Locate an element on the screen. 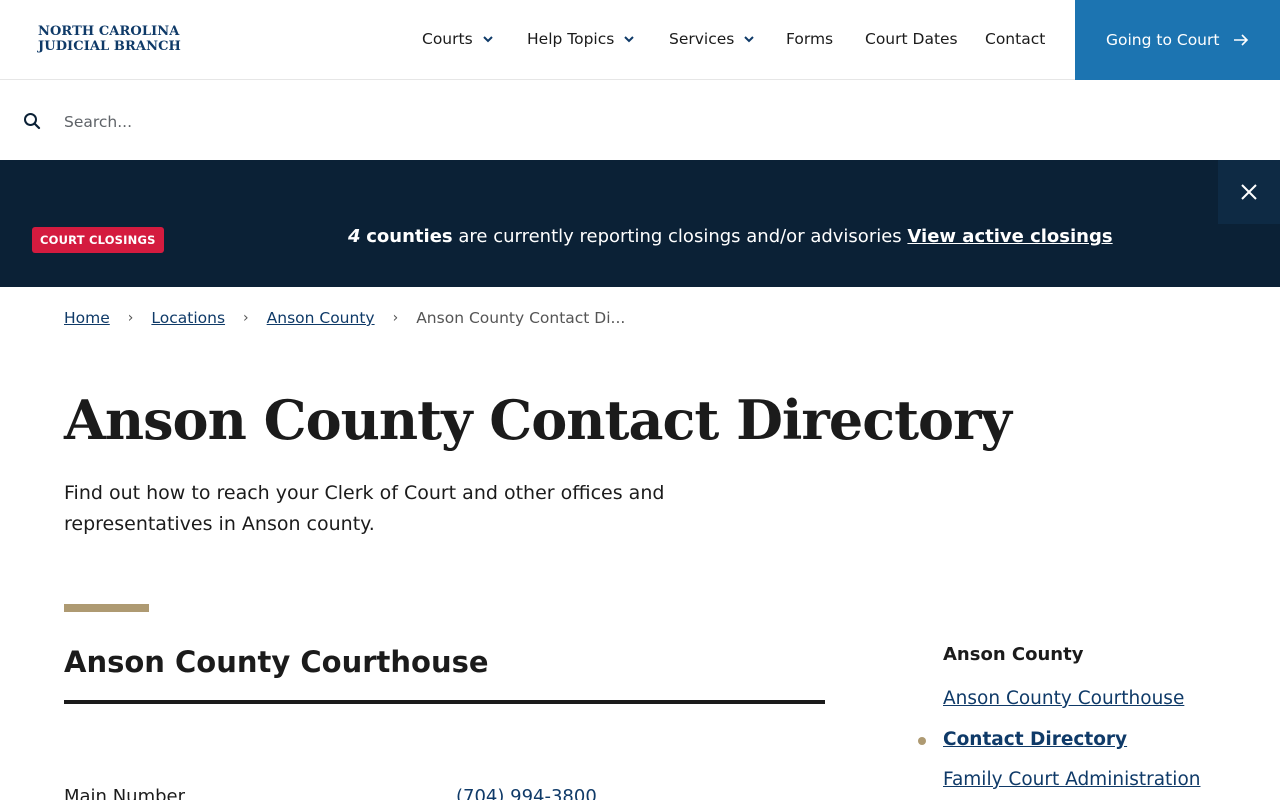  contact-row-label: Main Number is located at coordinates (124, 793).